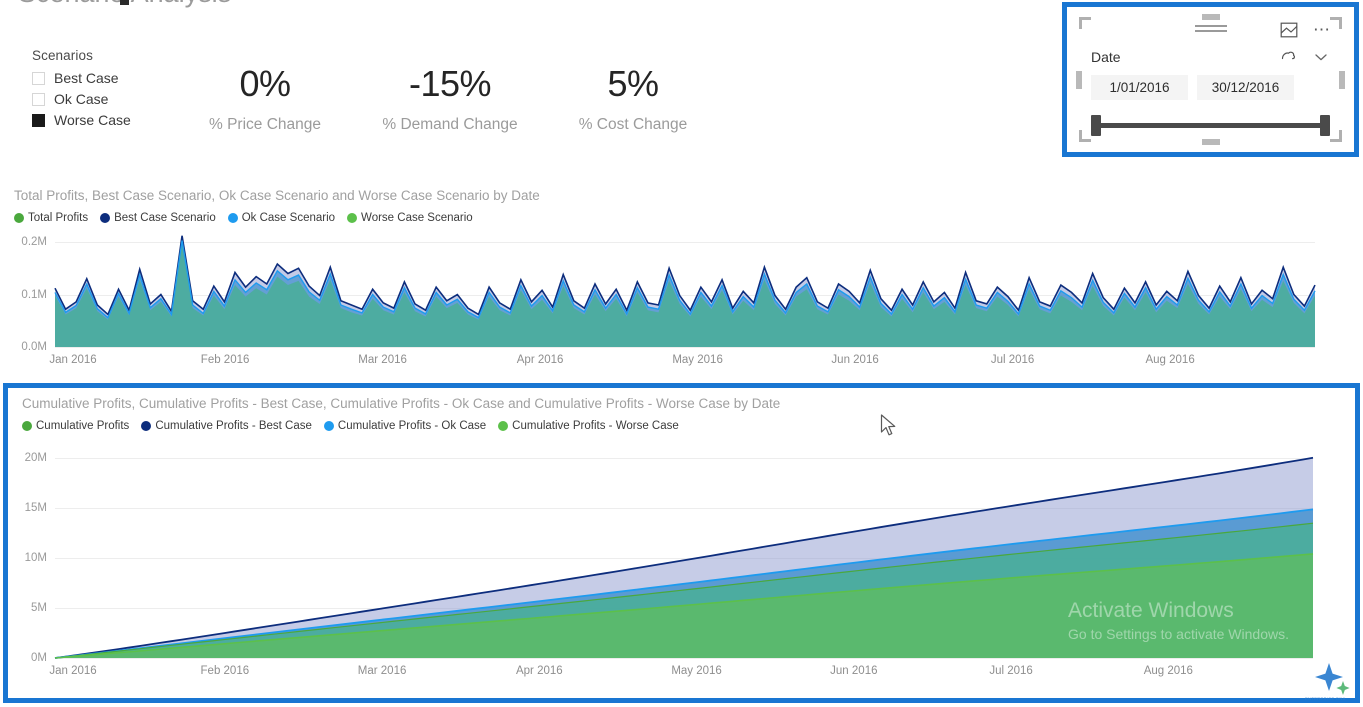  I want to click on legend-item-ok-case: Ok Case Scenario, so click(281, 218).